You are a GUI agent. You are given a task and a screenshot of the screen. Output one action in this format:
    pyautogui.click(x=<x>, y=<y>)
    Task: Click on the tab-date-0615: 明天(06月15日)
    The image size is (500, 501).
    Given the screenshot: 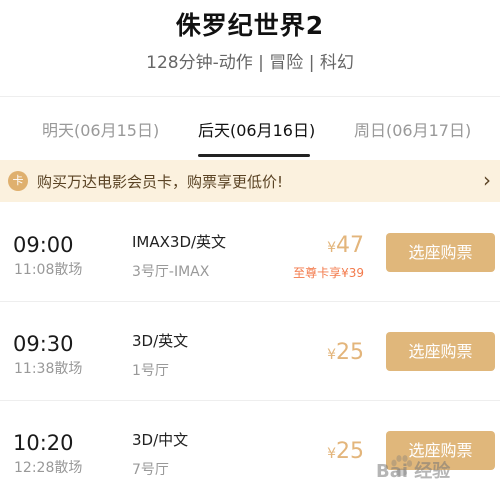 What is the action you would take?
    pyautogui.click(x=100, y=129)
    